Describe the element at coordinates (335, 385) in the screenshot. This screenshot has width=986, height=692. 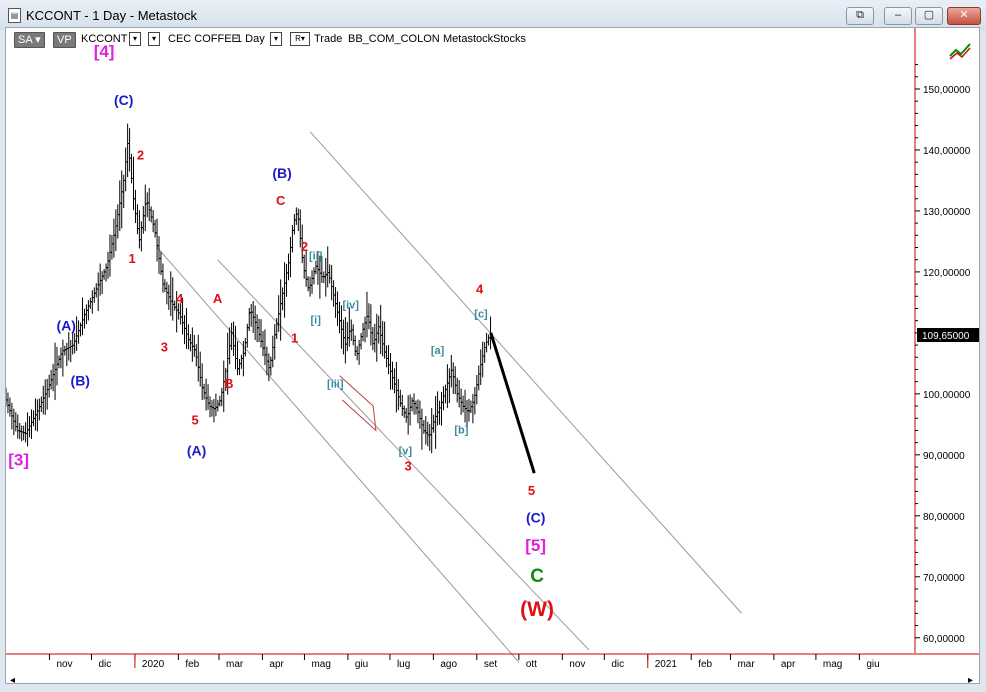
I see `wave-label: [iii]` at that location.